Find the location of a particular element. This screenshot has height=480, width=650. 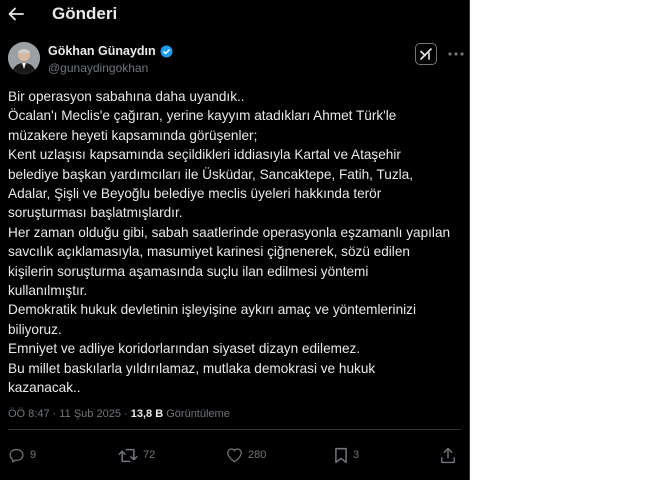

tweet-text-line: Bir operasyon sabahına daha uyandık.. is located at coordinates (126, 96).